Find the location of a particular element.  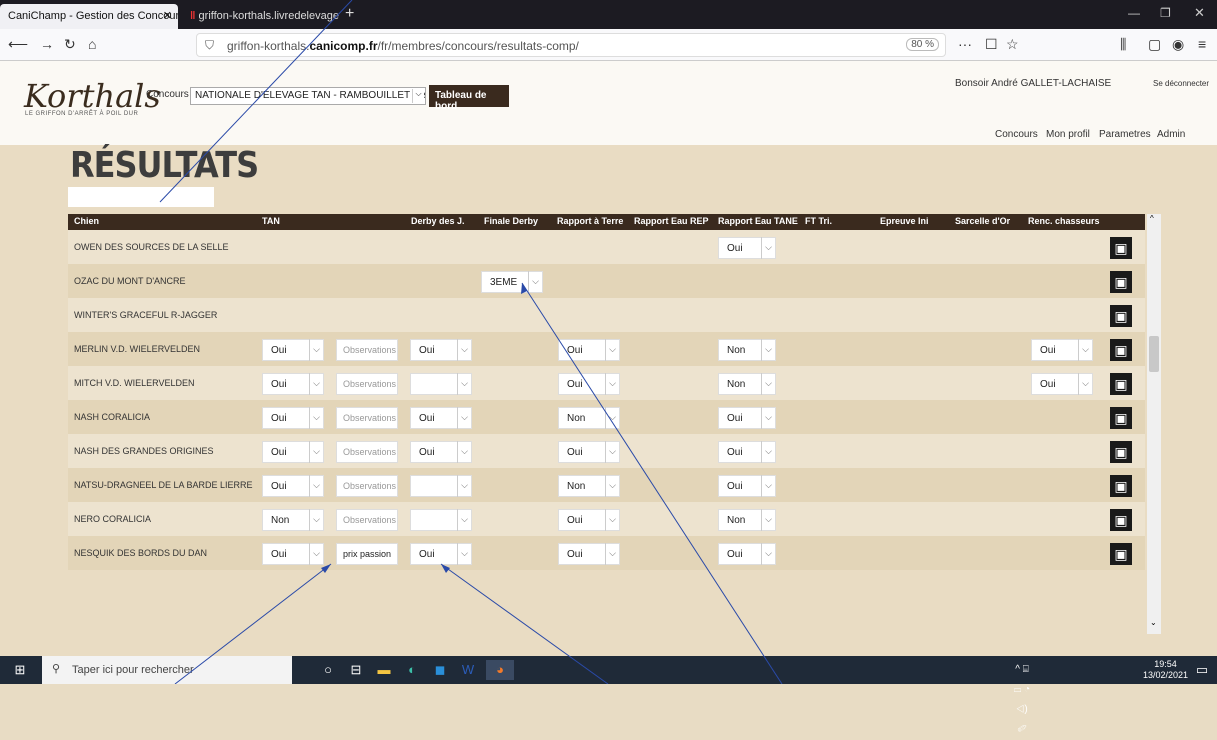

pocket-icon: ☐ is located at coordinates (991, 44).